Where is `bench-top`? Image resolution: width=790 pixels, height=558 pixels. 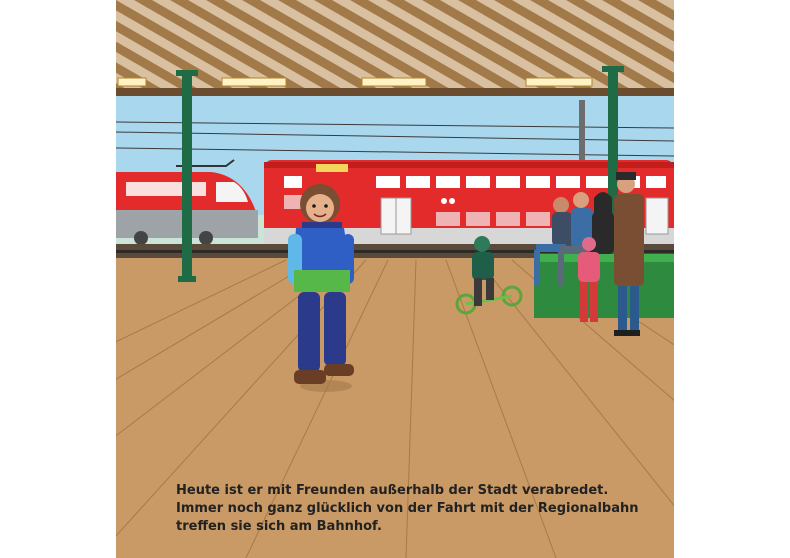
bench-top is located at coordinates (604, 258).